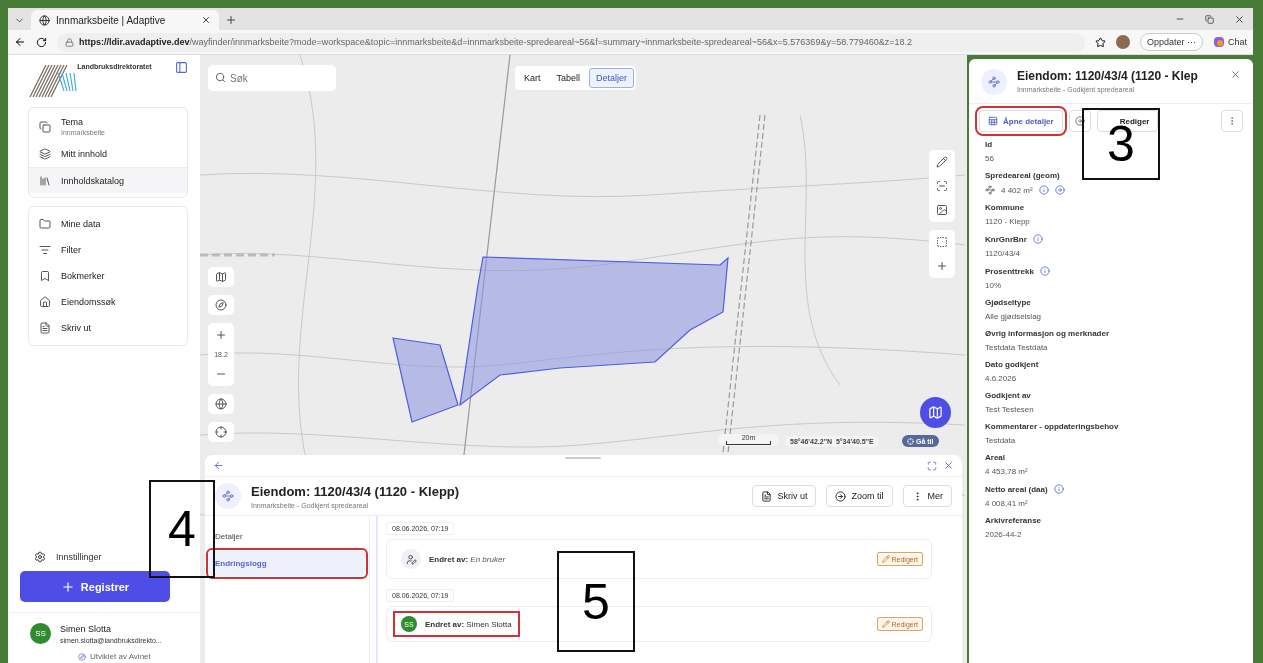 This screenshot has width=1263, height=663. What do you see at coordinates (989, 144) in the screenshot?
I see `field-label: Id` at bounding box center [989, 144].